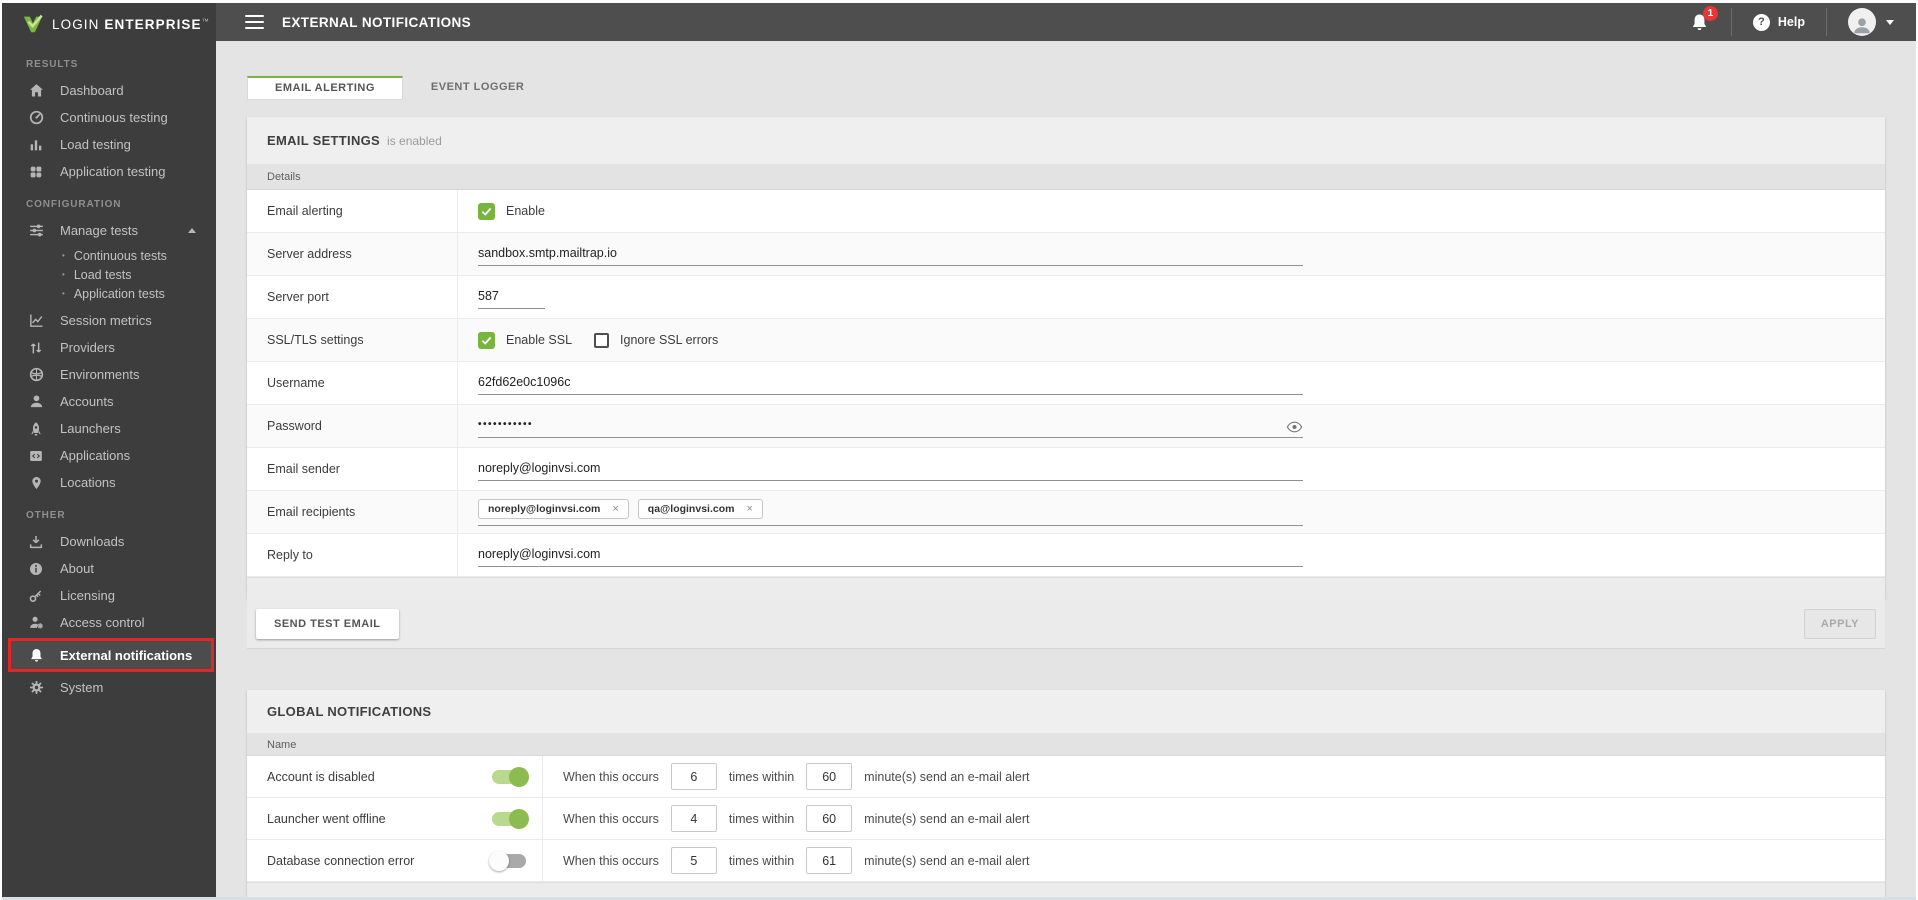 This screenshot has width=1918, height=900. Describe the element at coordinates (109, 622) in the screenshot. I see `sidebar-item-access-control: Access control` at that location.